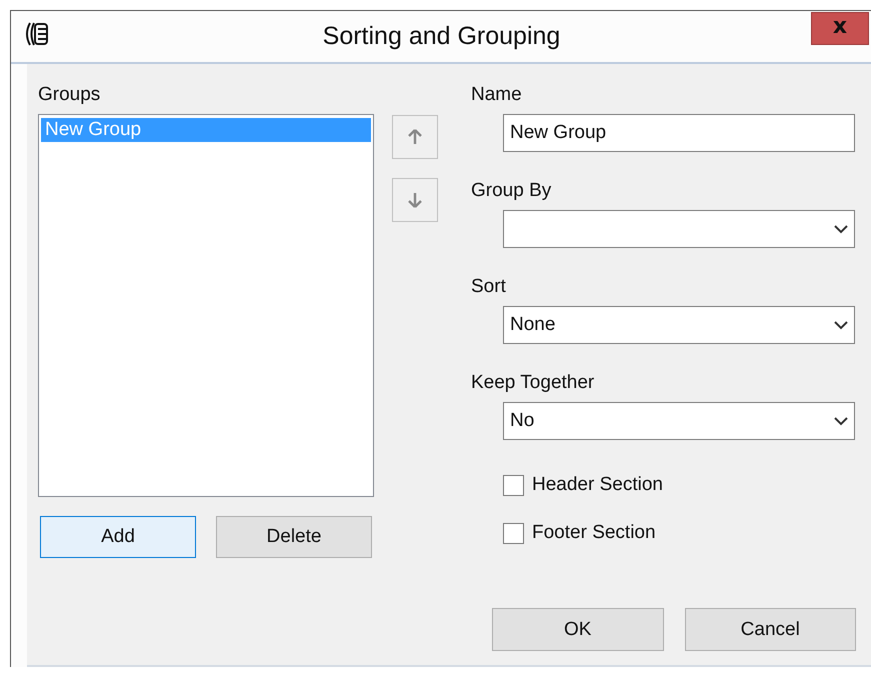 The image size is (871, 679). What do you see at coordinates (70, 95) in the screenshot?
I see `groups-label: Groups` at bounding box center [70, 95].